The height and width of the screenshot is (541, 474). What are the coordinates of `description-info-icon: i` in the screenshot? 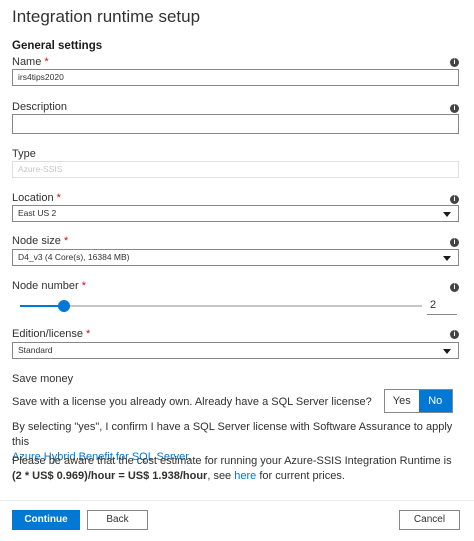 It's located at (454, 108).